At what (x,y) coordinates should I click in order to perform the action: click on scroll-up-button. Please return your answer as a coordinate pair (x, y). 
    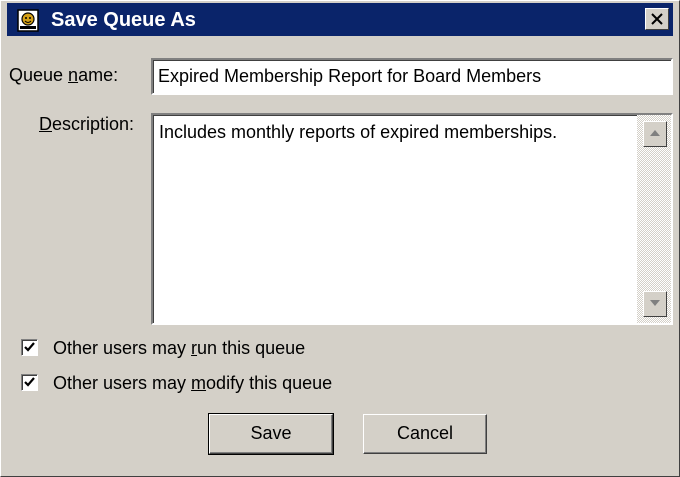
    Looking at the image, I should click on (655, 134).